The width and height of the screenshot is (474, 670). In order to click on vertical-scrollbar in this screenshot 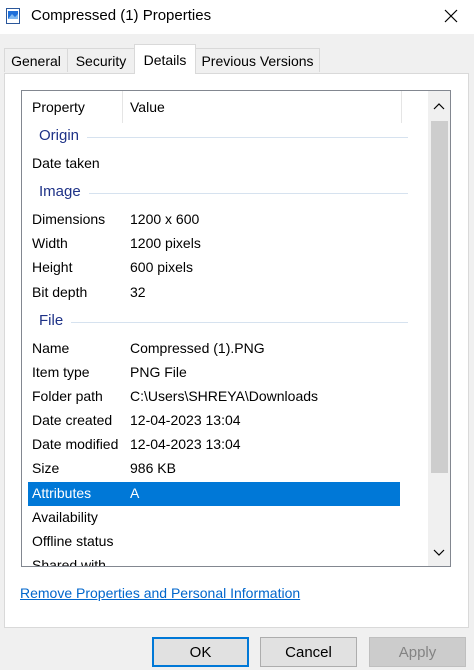, I will do `click(439, 328)`.